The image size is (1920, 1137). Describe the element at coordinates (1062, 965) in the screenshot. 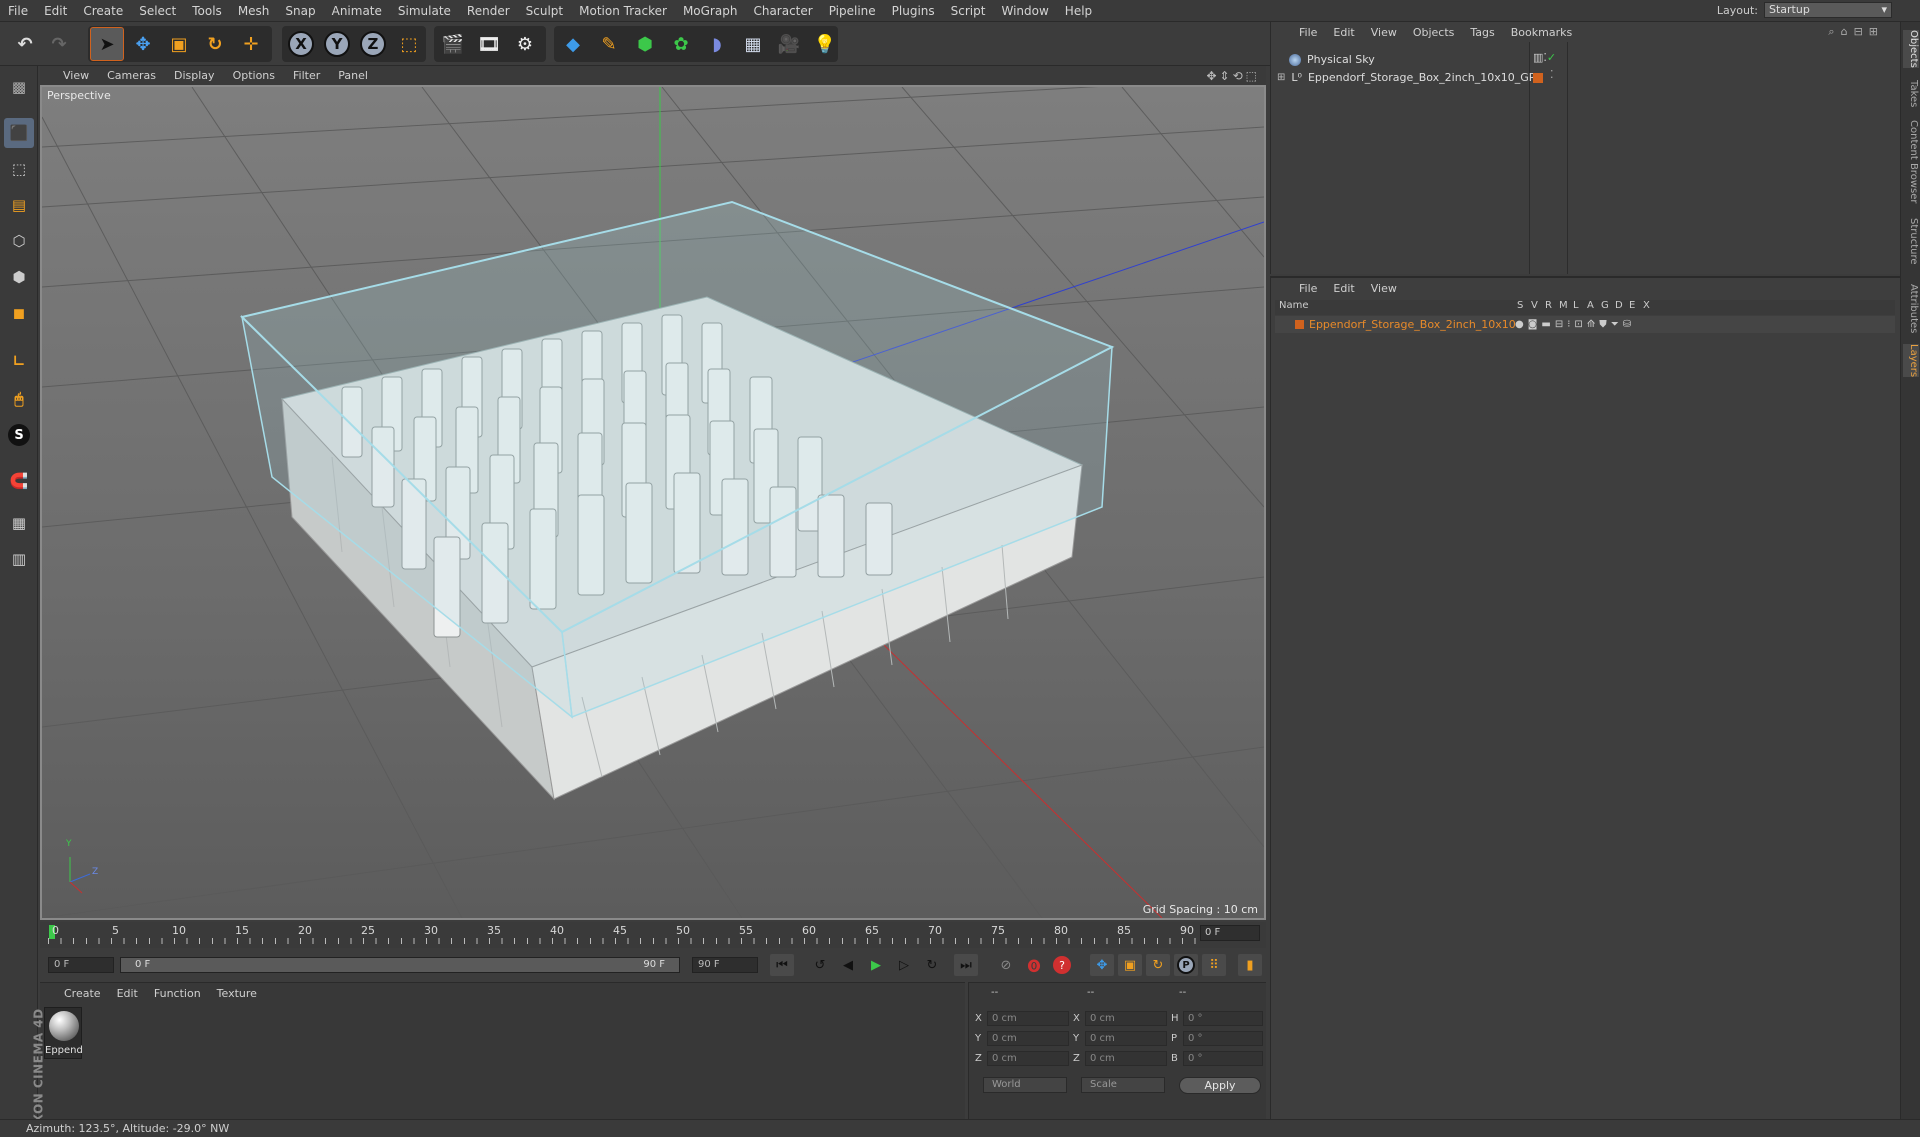

I see `auto-keyframing-icon: ?` at that location.